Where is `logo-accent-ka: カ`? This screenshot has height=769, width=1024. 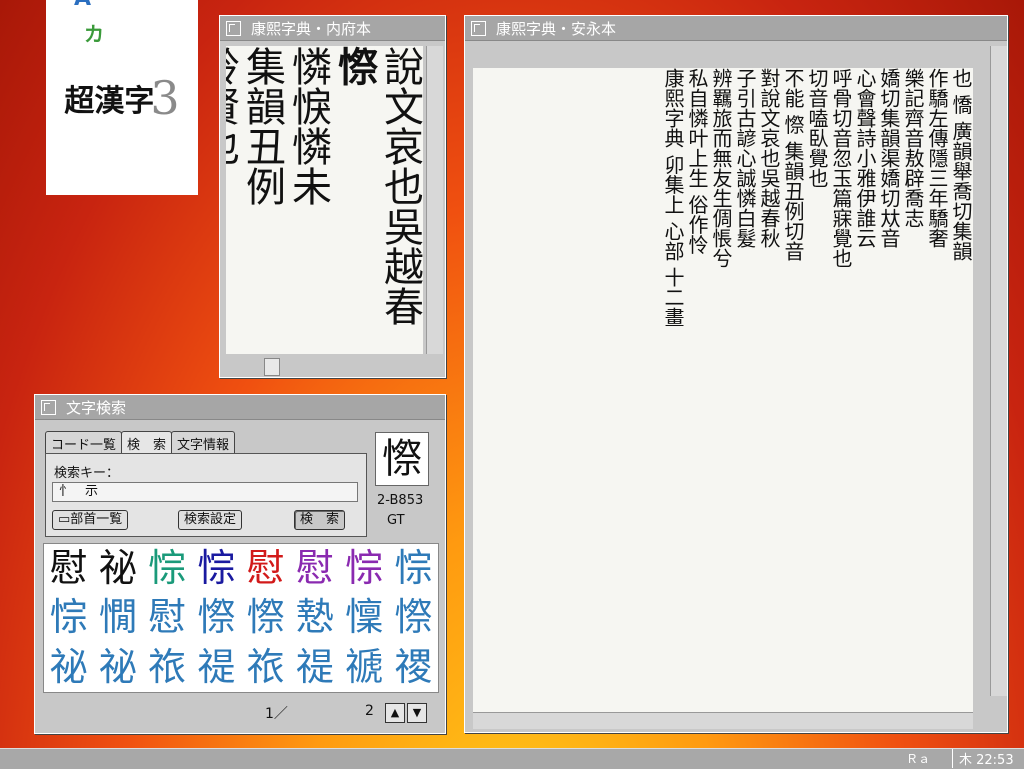 logo-accent-ka: カ is located at coordinates (94, 34).